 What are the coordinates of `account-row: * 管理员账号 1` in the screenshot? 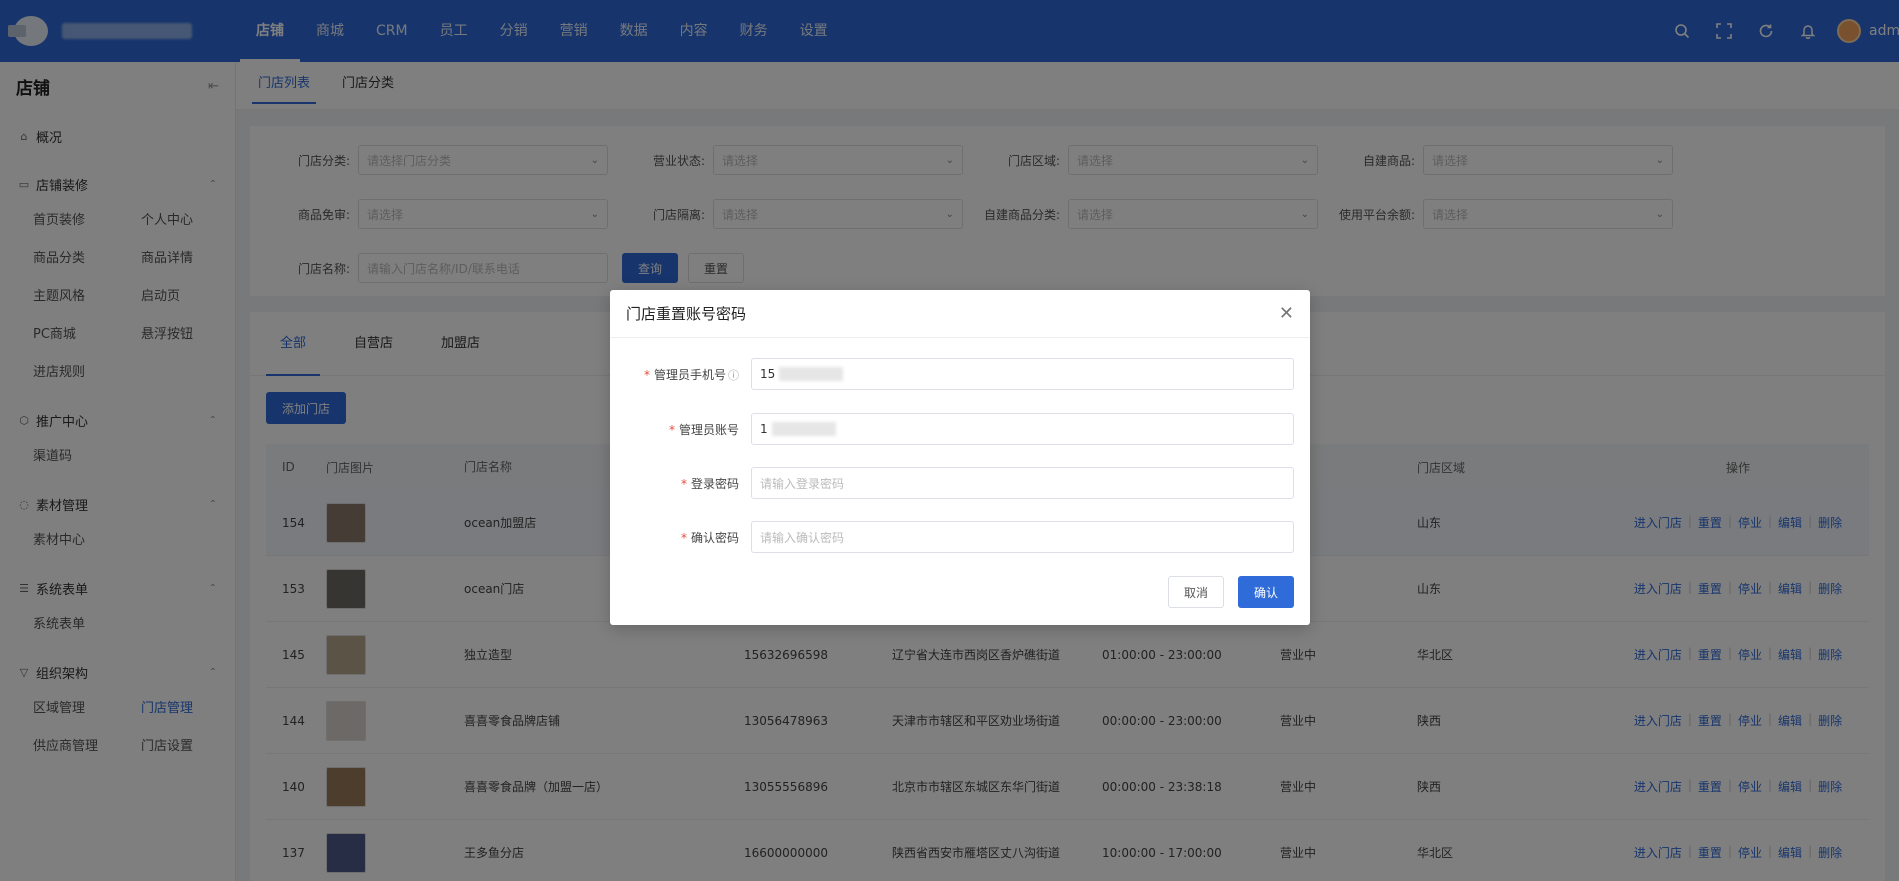 It's located at (952, 429).